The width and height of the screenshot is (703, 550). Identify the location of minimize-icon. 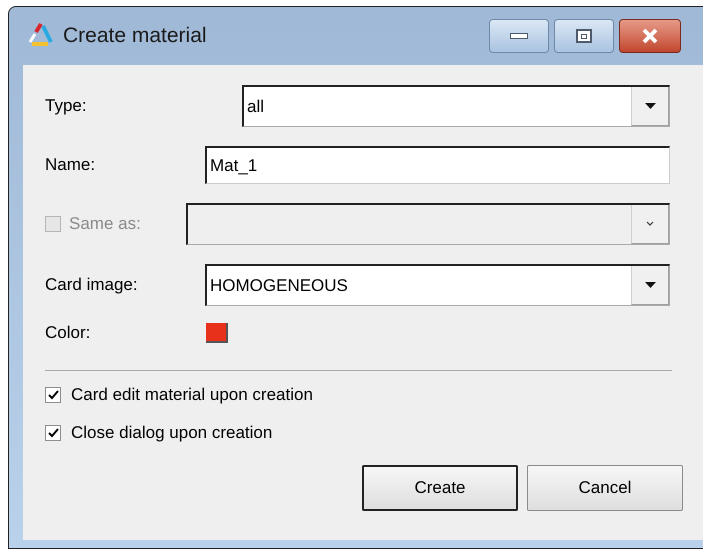
(519, 36).